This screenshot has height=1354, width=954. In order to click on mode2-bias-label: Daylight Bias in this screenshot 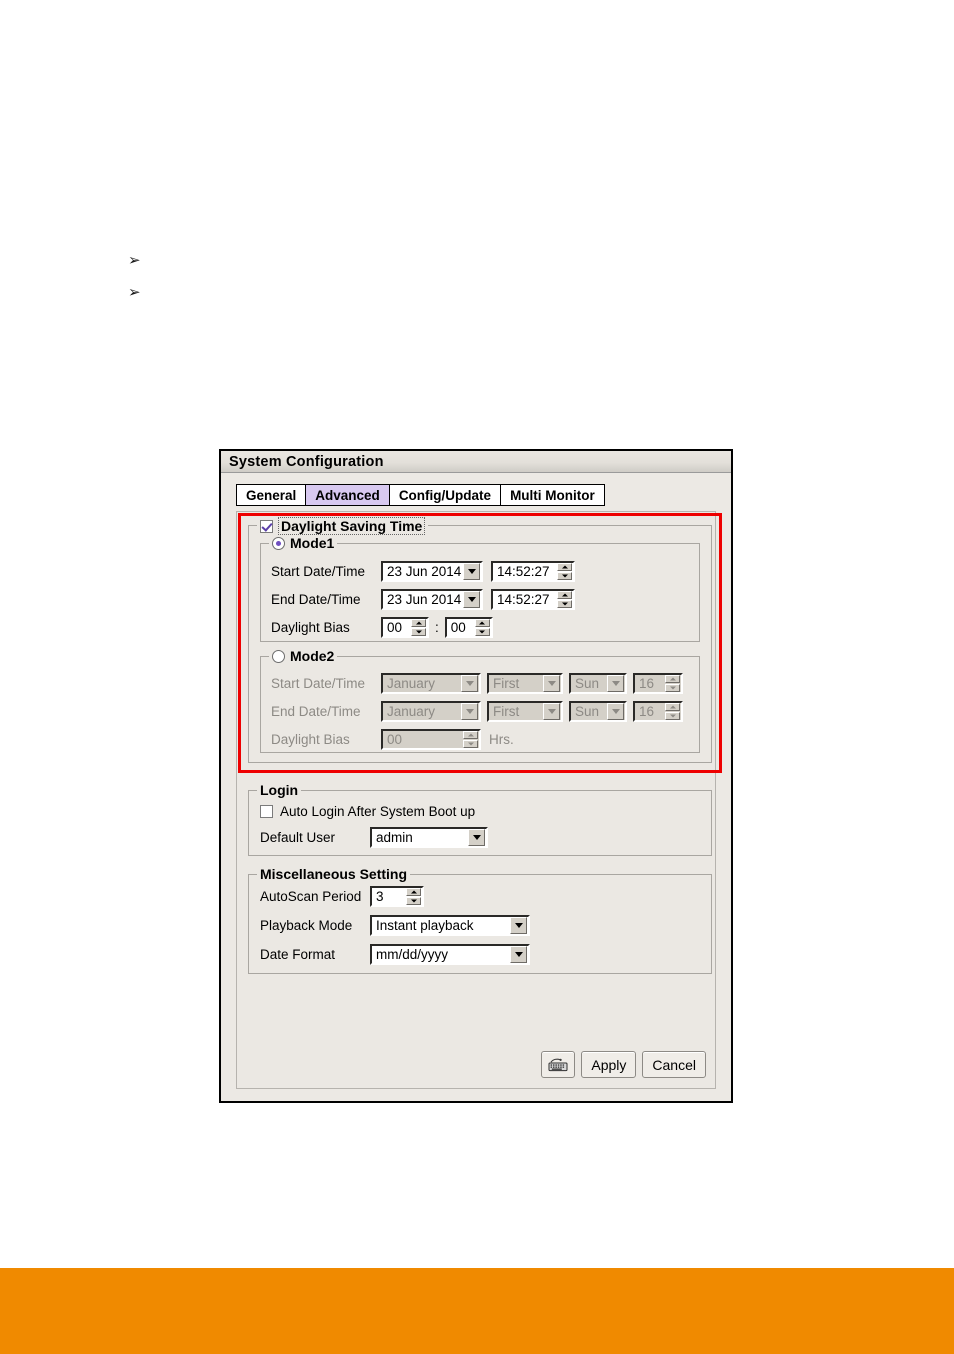, I will do `click(310, 739)`.